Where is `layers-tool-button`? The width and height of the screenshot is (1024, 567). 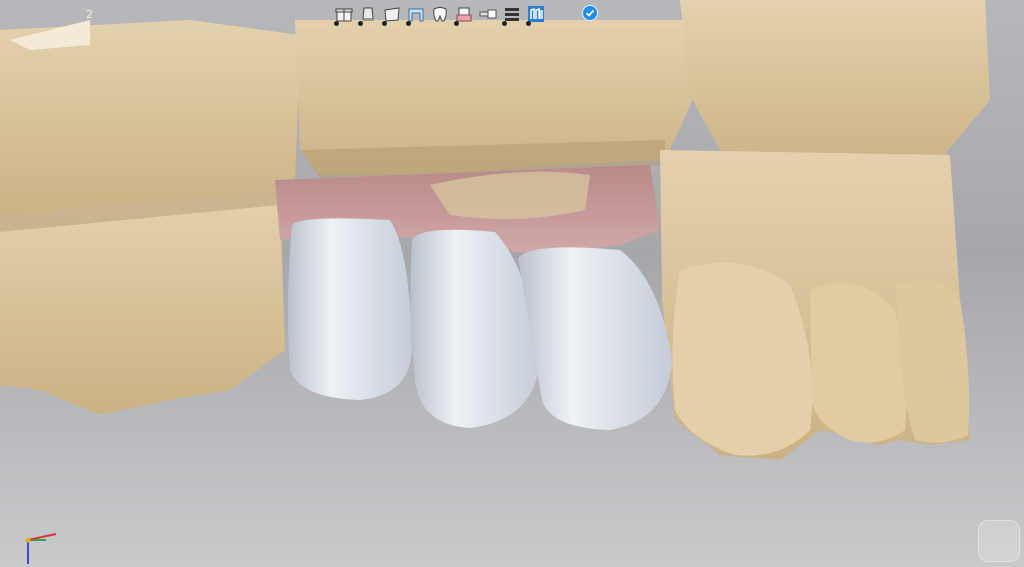 layers-tool-button is located at coordinates (512, 15).